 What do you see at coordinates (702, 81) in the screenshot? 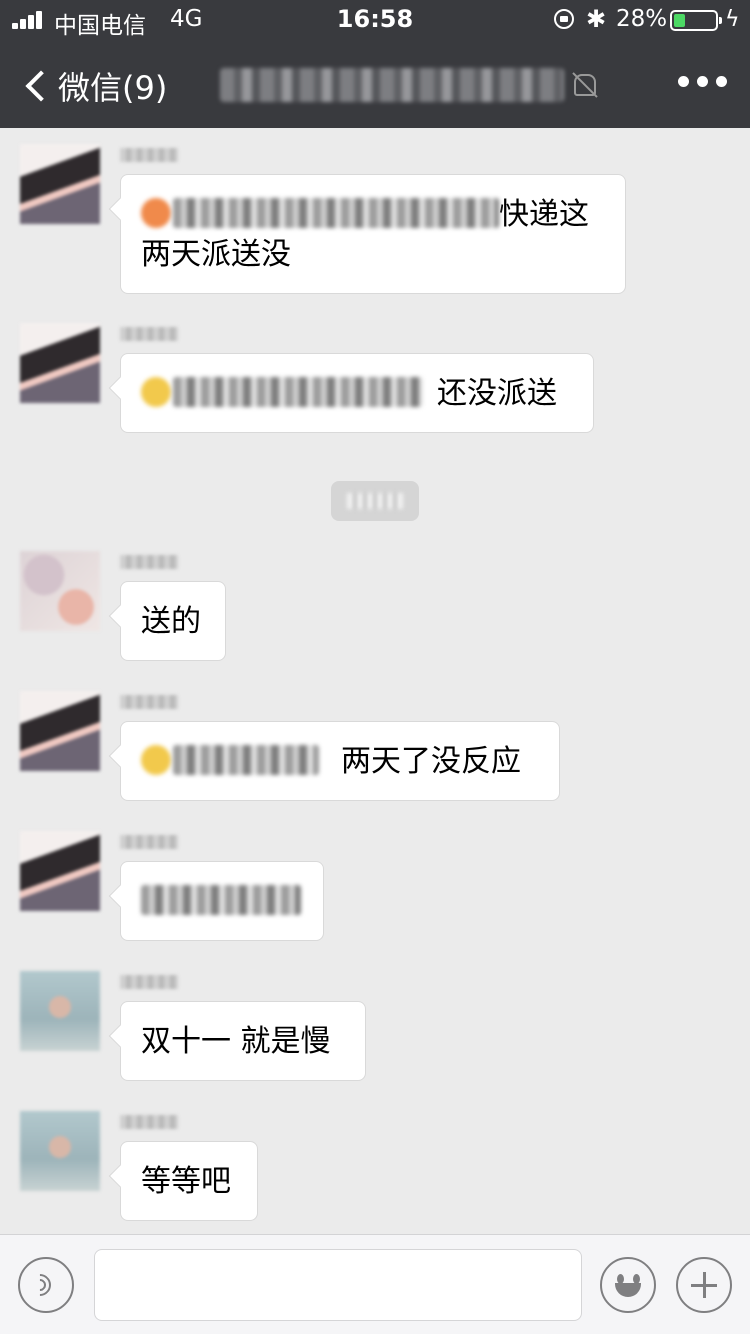
I see `more-button` at bounding box center [702, 81].